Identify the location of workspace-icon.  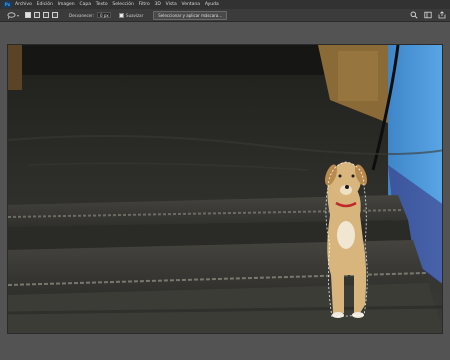
(428, 15).